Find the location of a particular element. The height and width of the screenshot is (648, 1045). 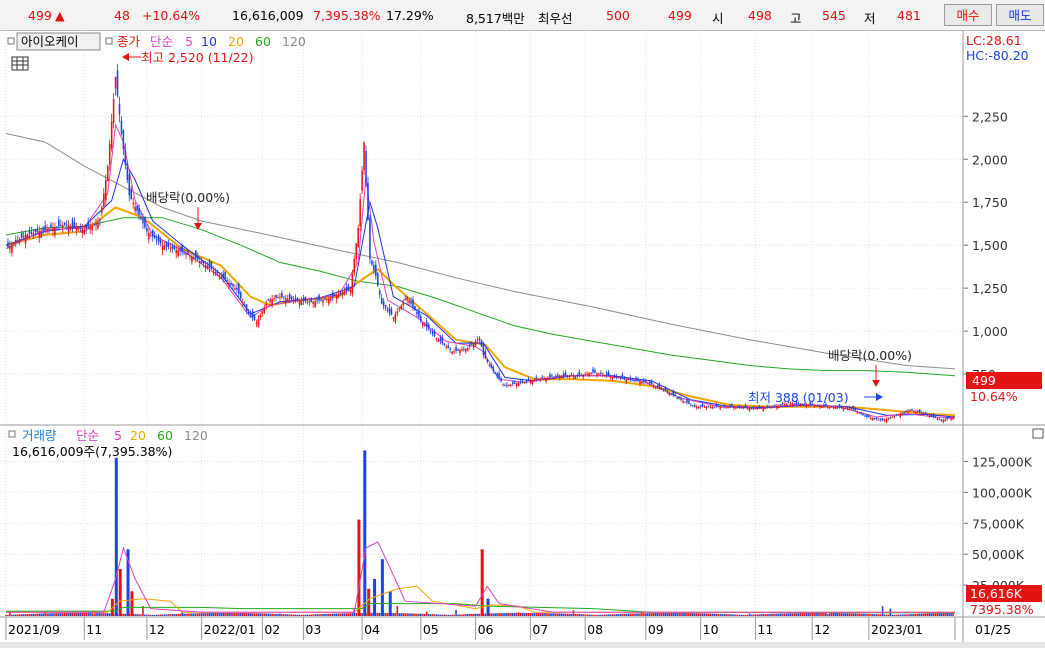

panel-close-icon is located at coordinates (1038, 433).